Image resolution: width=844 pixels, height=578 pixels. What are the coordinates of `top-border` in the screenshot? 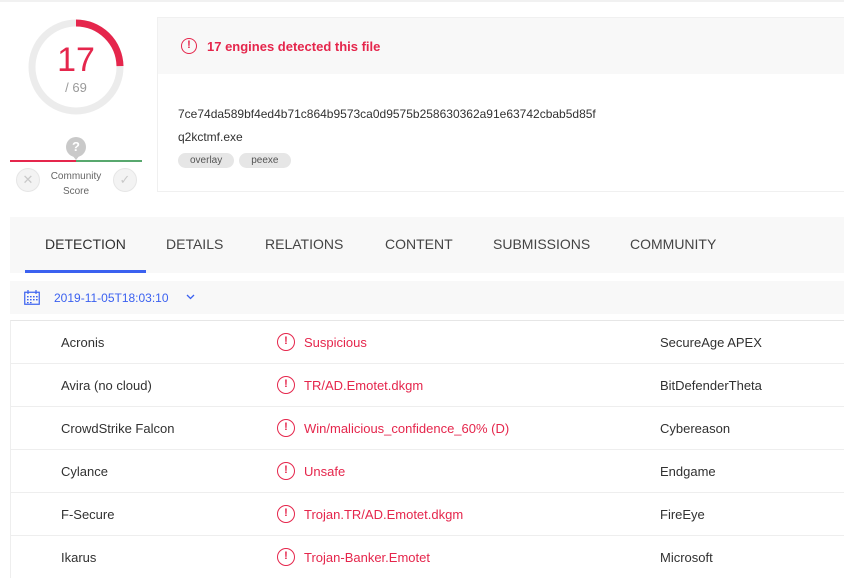 It's located at (422, 1).